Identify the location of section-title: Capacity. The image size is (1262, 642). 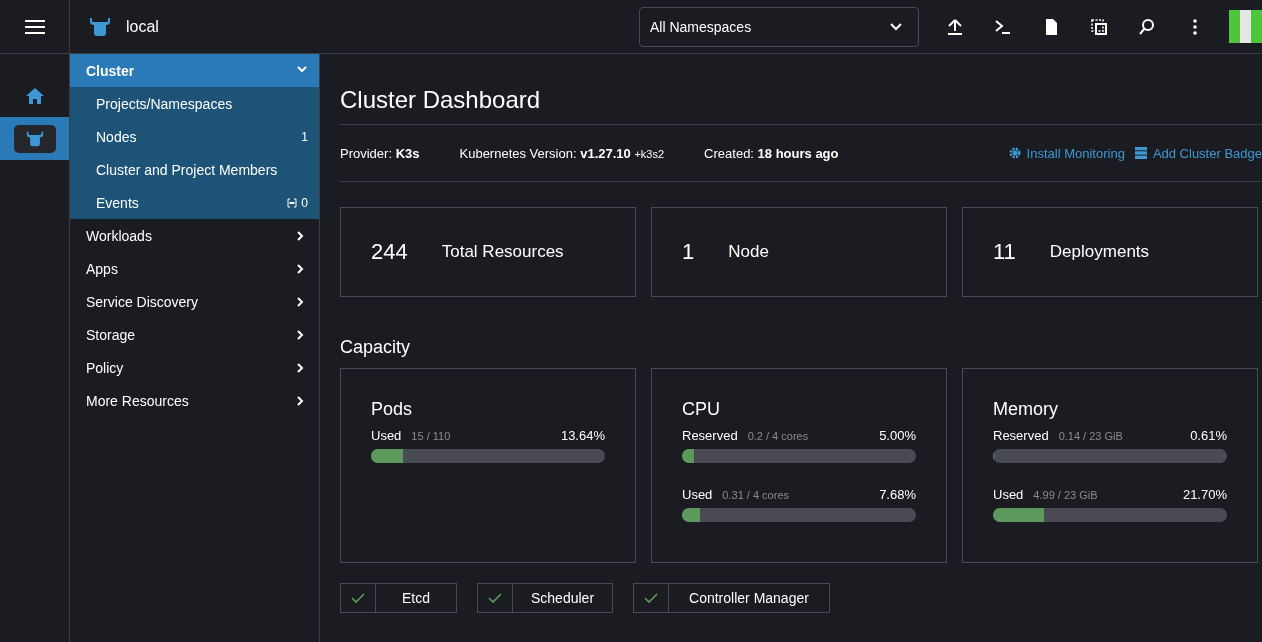
(376, 347).